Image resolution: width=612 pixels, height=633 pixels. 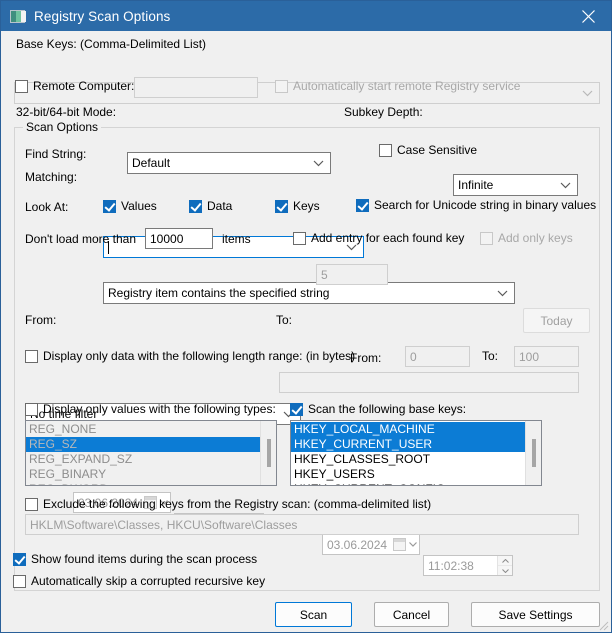 I want to click on resize-grip, so click(x=603, y=625).